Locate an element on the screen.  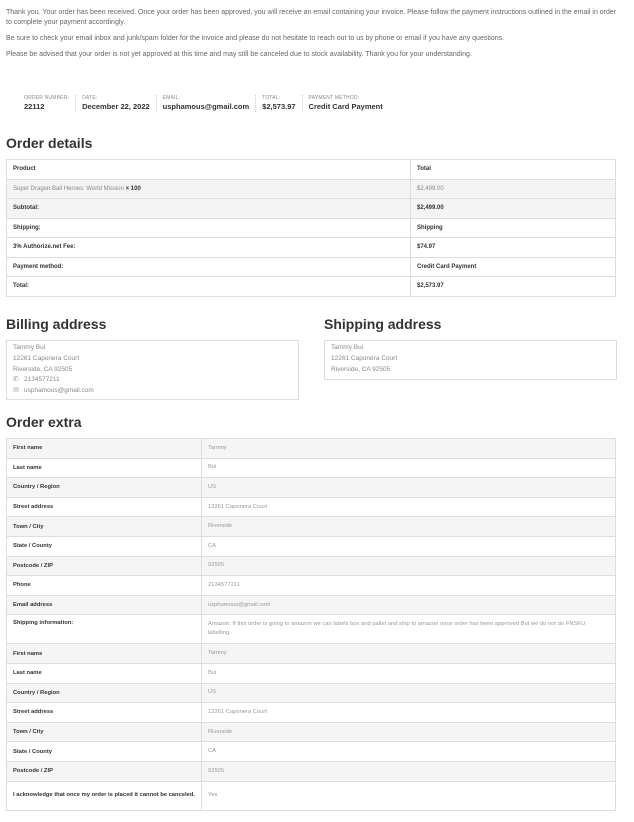
overview-label: PAYMENT METHOD: is located at coordinates (334, 98).